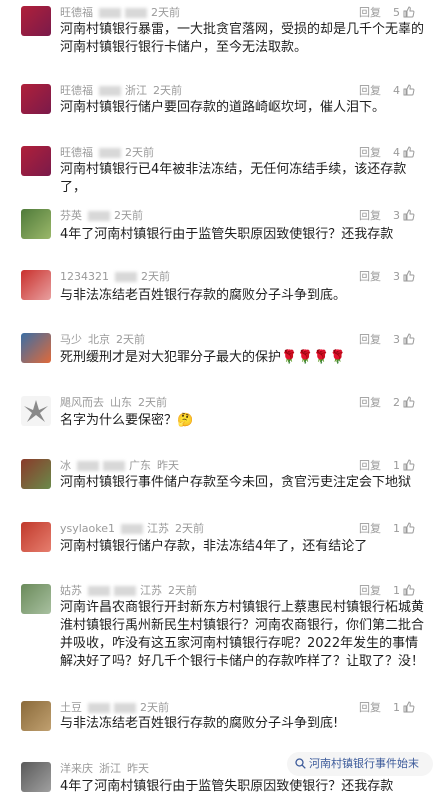 The width and height of the screenshot is (437, 800). What do you see at coordinates (364, 763) in the screenshot?
I see `search-suggestion-text: 河南村镇银行事件始末` at bounding box center [364, 763].